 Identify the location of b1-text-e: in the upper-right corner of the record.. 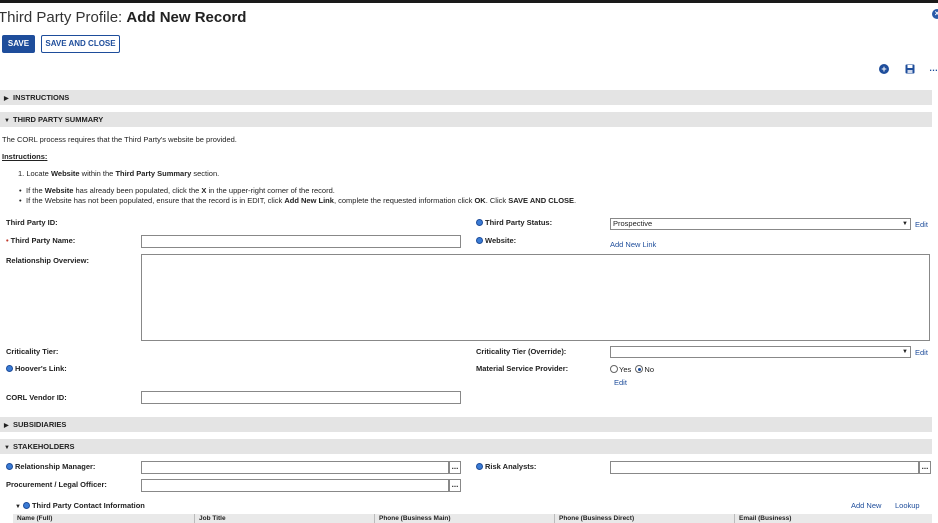
(270, 190).